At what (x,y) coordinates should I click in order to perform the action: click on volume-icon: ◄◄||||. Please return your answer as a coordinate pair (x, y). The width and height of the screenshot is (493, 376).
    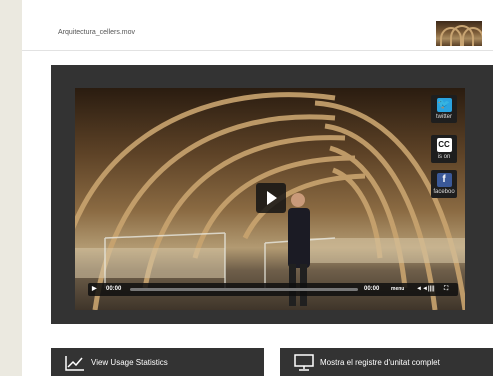
    Looking at the image, I should click on (425, 289).